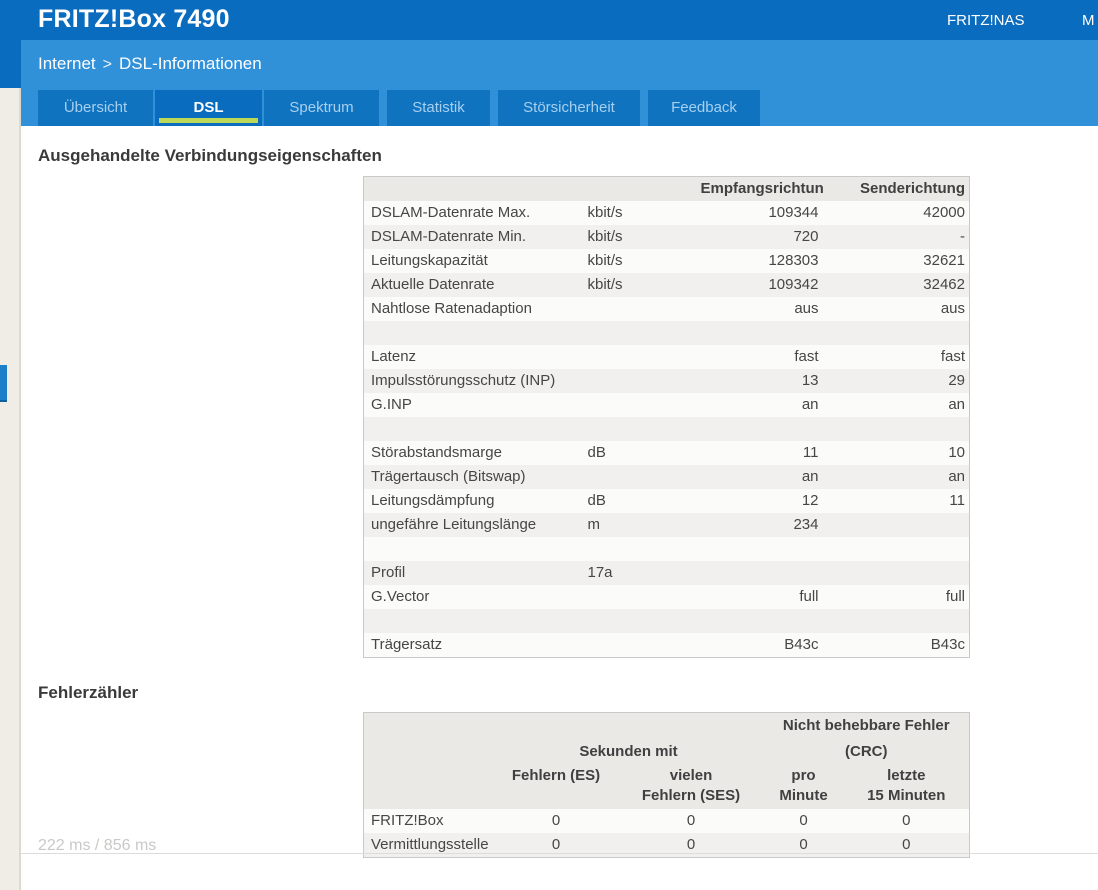 This screenshot has width=1098, height=890. What do you see at coordinates (449, 236) in the screenshot?
I see `cell-label: DSLAM-Datenrate Min.` at bounding box center [449, 236].